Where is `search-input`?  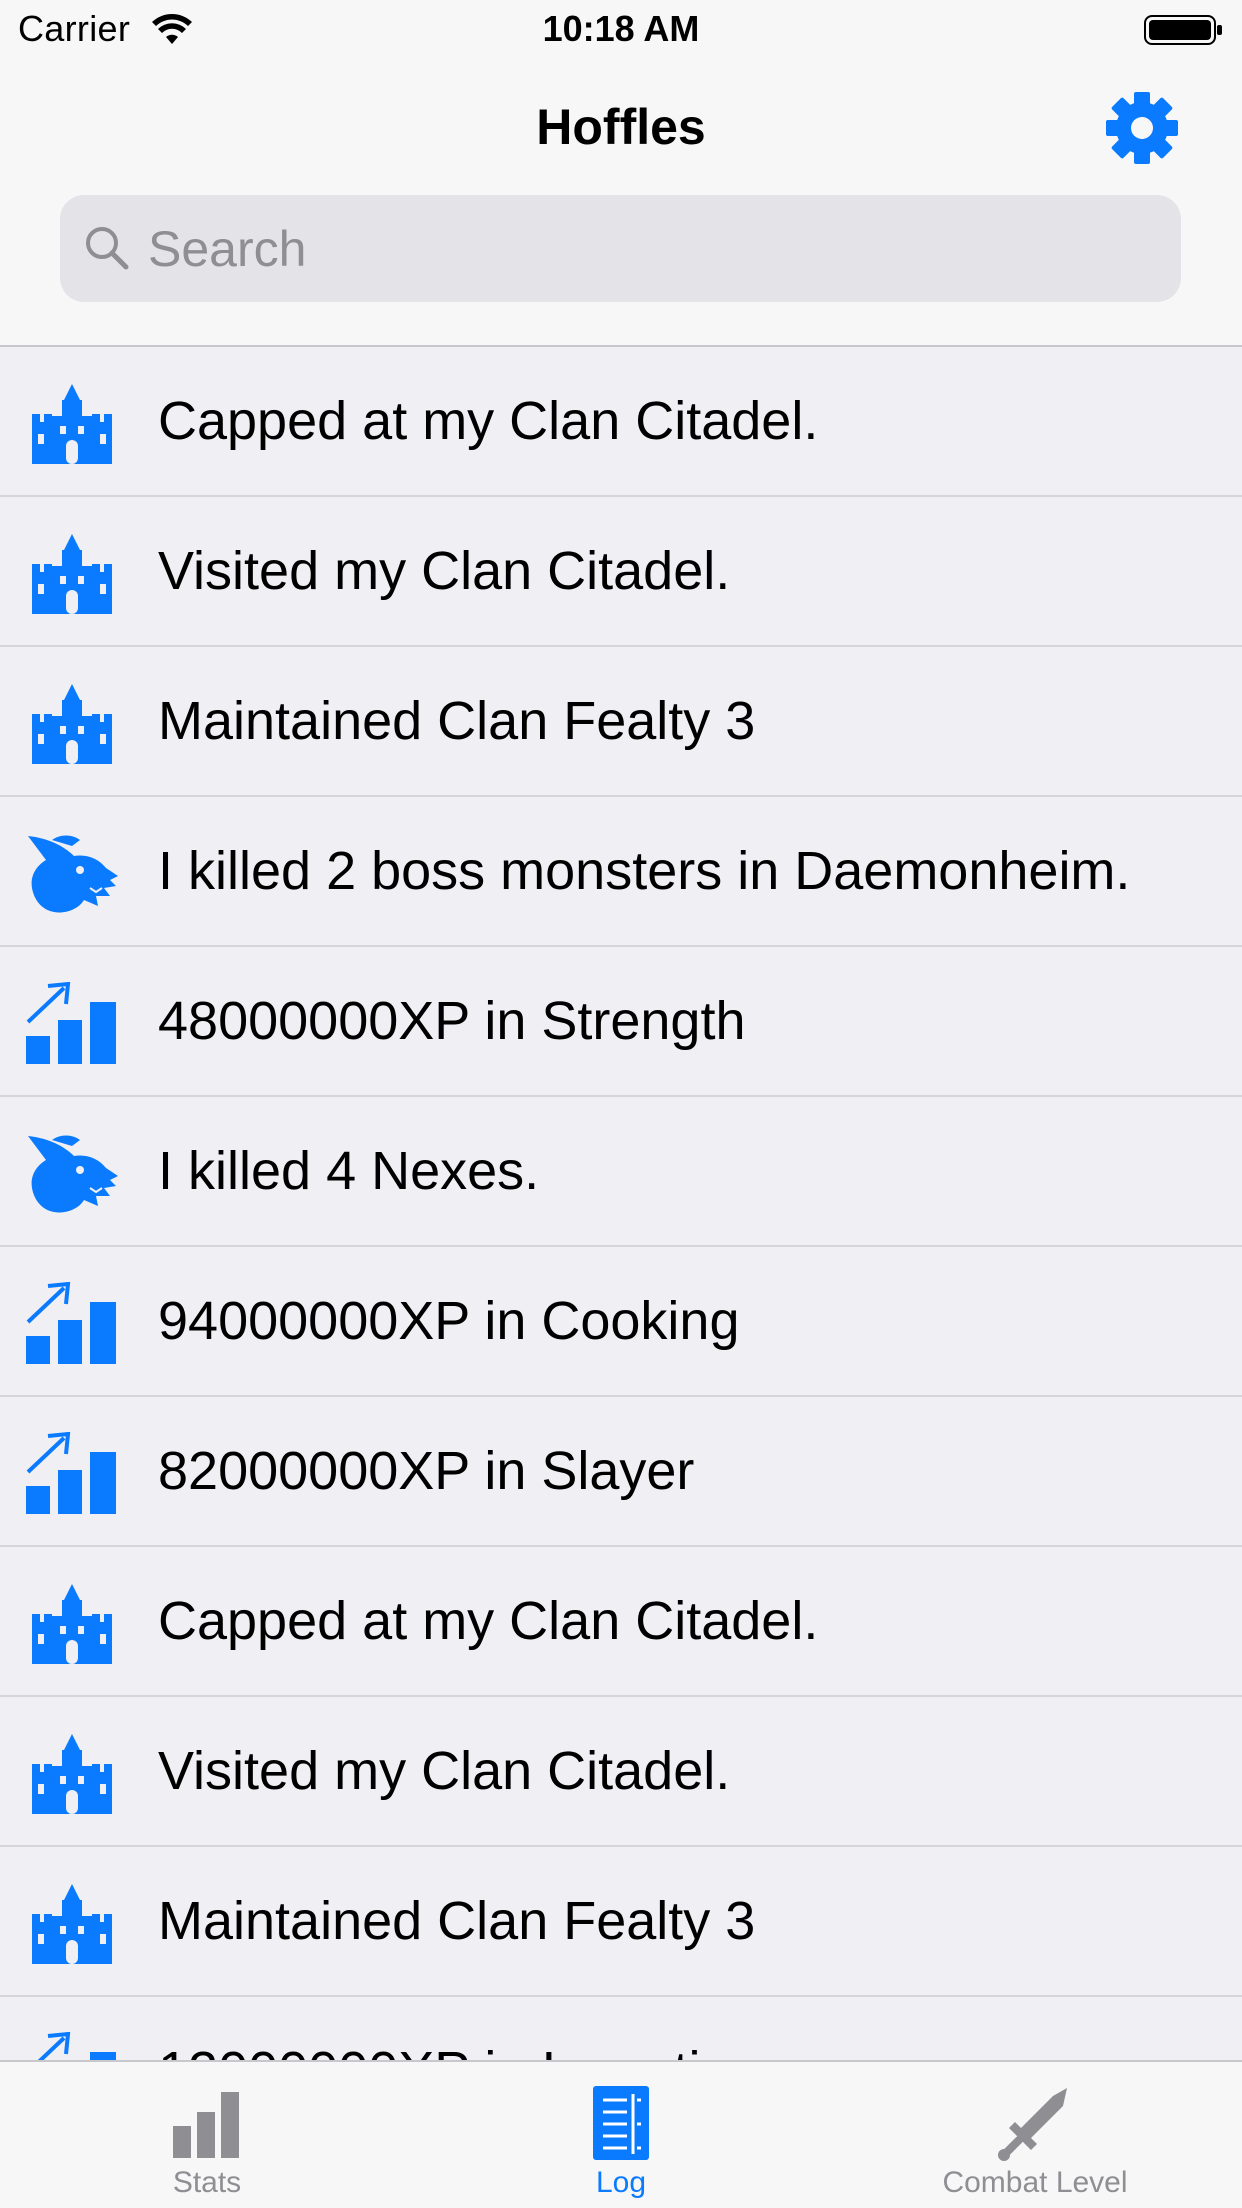
search-input is located at coordinates (648, 248).